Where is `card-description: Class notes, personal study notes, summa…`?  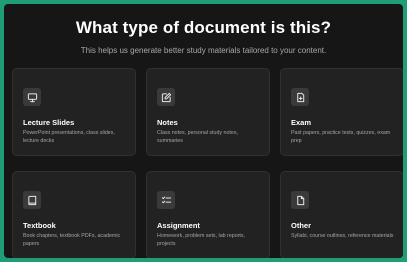 card-description: Class notes, personal study notes, summa… is located at coordinates (197, 137).